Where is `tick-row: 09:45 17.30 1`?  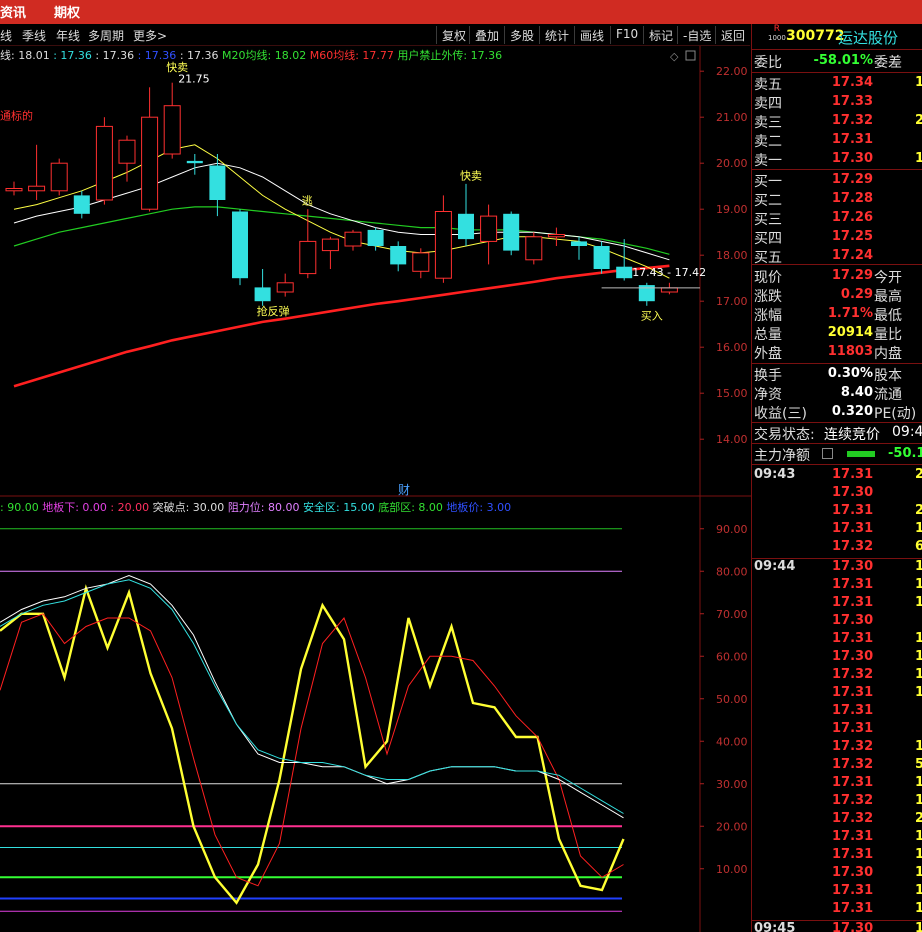
tick-row: 09:45 17.30 1 is located at coordinates (837, 926).